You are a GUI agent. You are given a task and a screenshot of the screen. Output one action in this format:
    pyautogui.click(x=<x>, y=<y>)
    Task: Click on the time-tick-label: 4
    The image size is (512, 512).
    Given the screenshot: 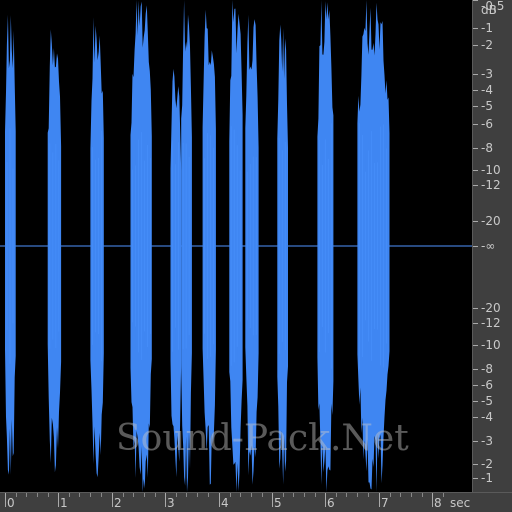 What is the action you would take?
    pyautogui.click(x=225, y=503)
    